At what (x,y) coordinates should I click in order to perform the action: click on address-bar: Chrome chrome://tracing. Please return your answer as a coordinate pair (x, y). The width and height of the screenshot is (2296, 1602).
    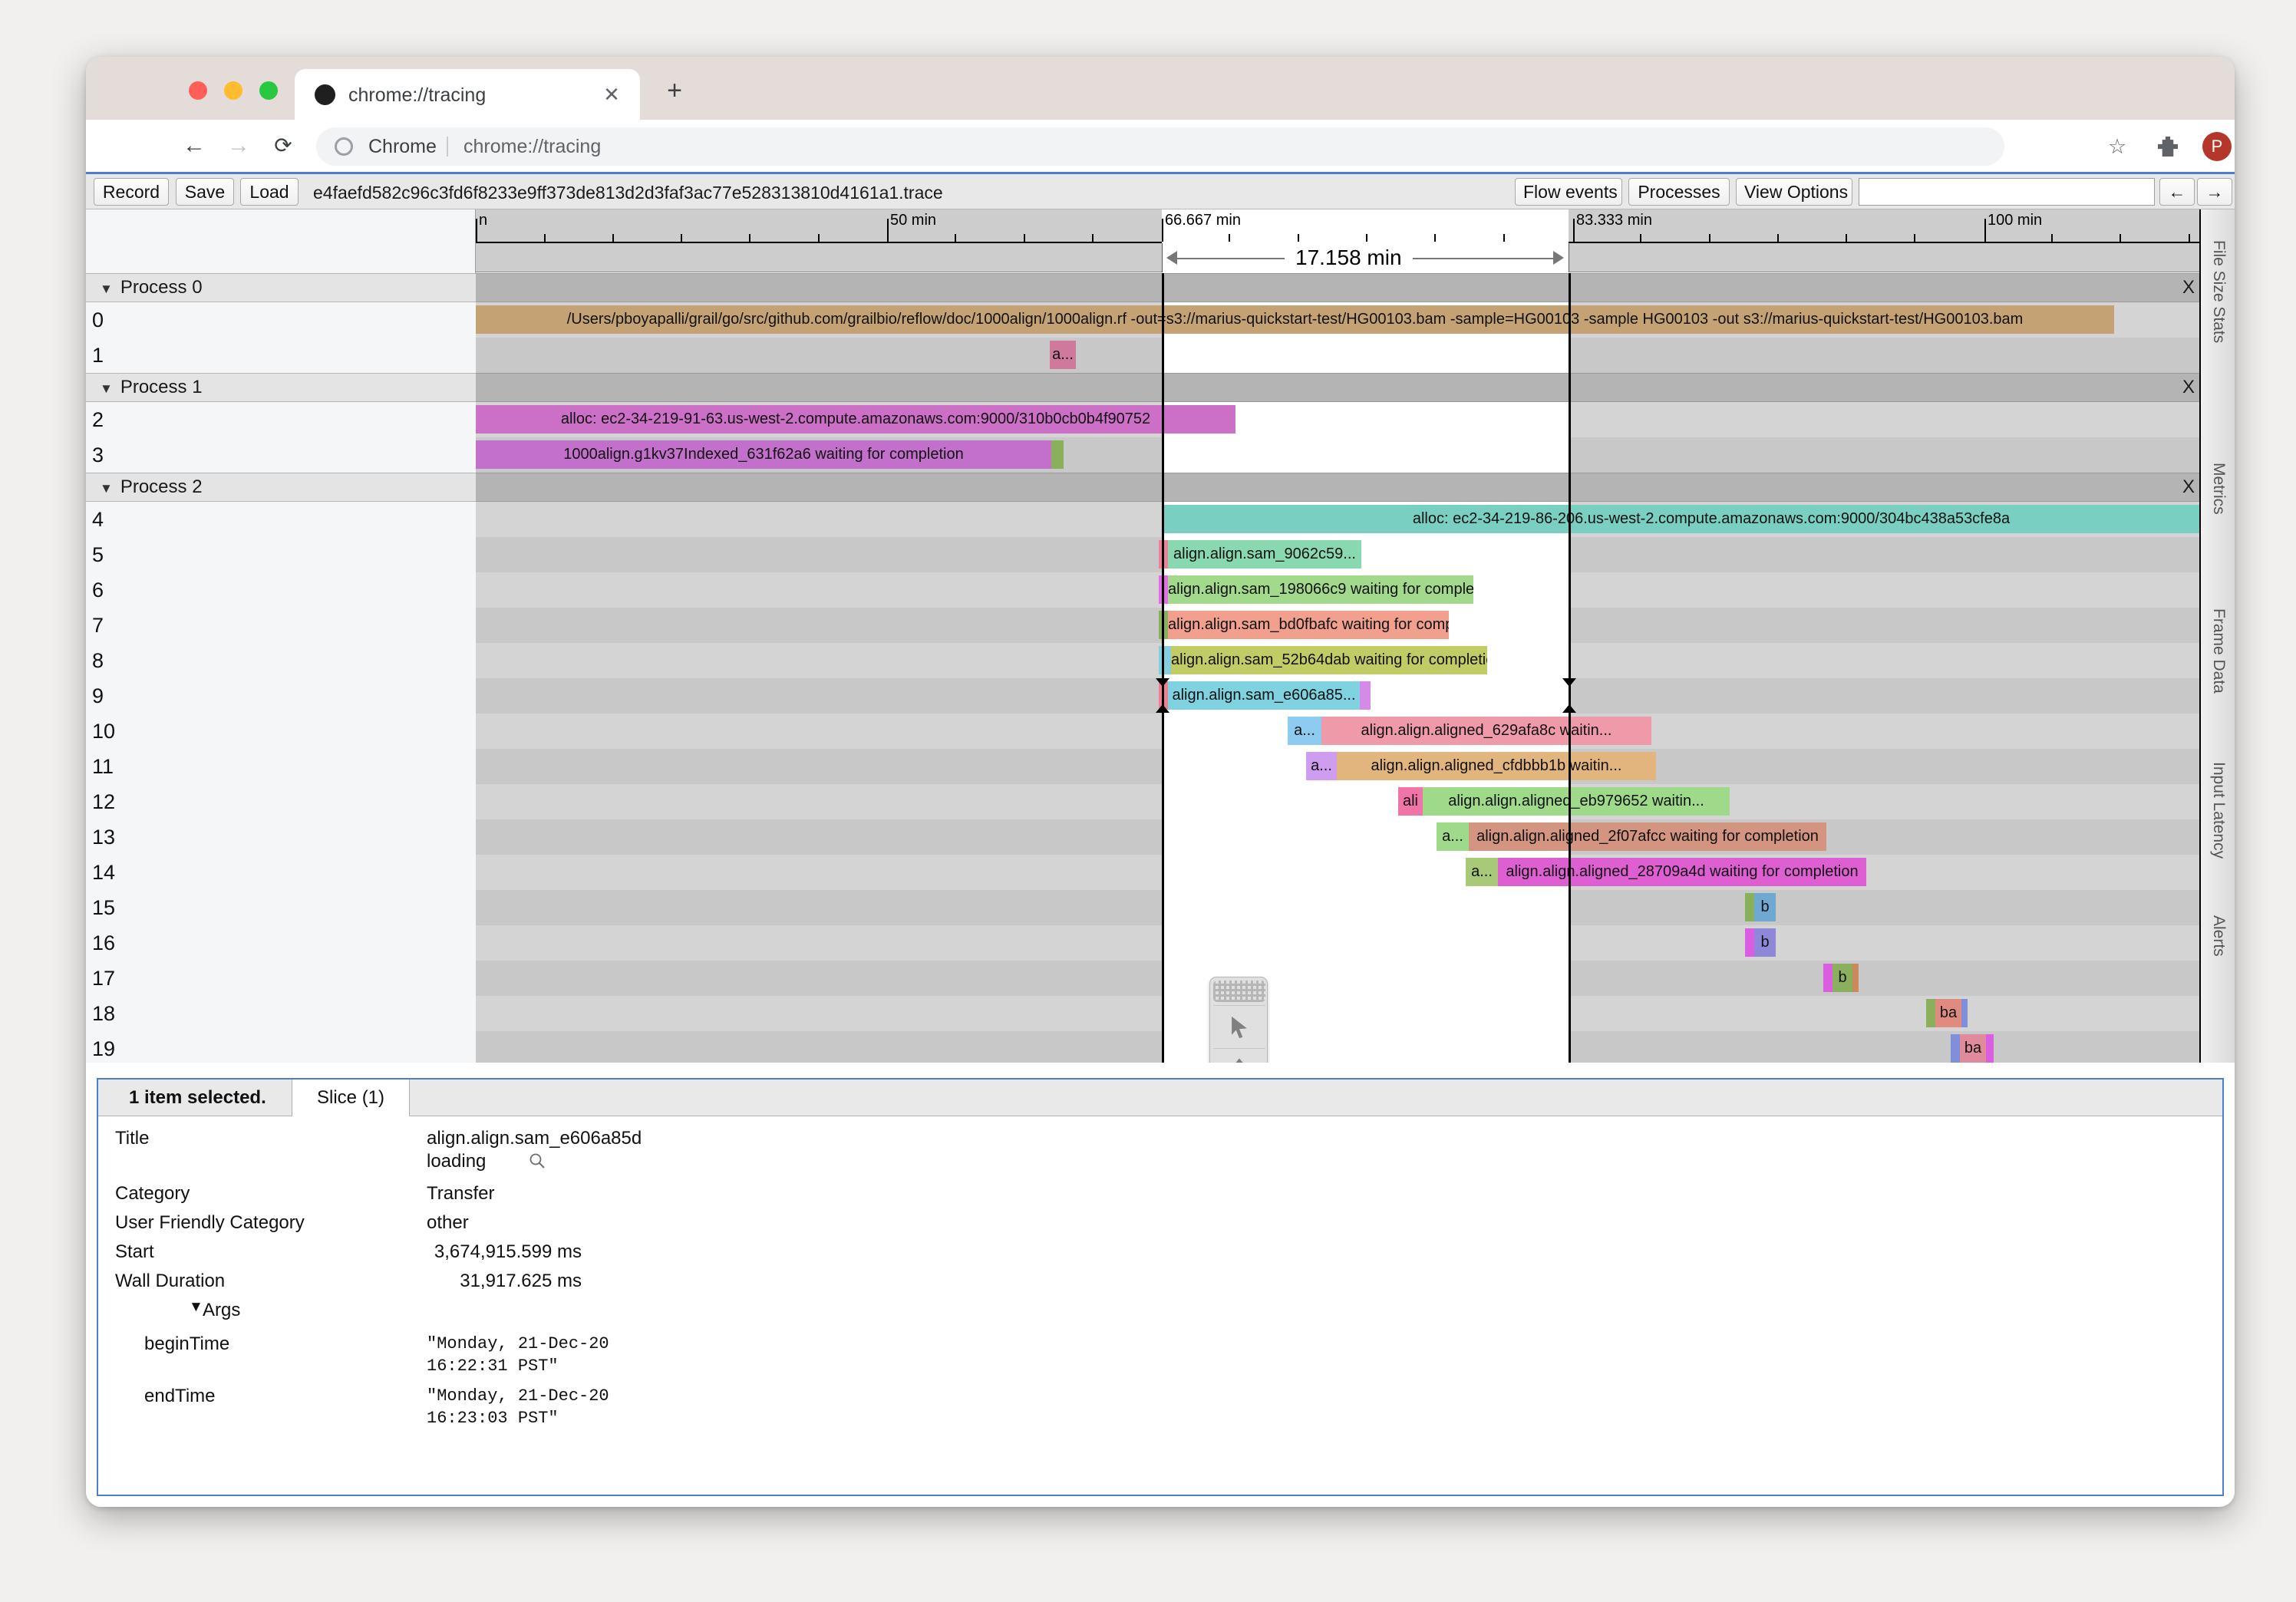
    Looking at the image, I should click on (1160, 146).